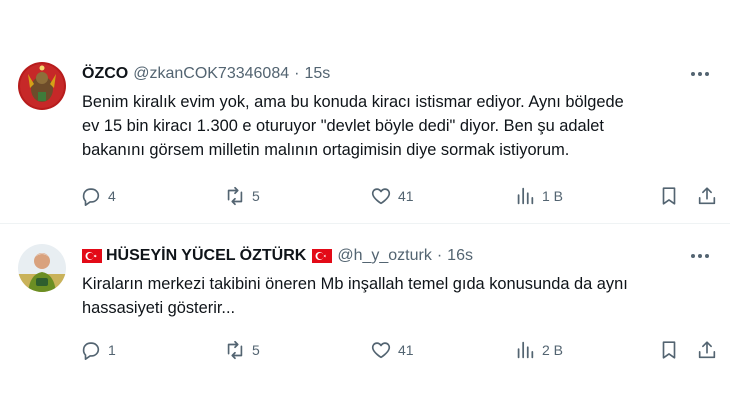 This screenshot has width=730, height=420. I want to click on tweet-actions: 1 5 41 2 B, so click(399, 350).